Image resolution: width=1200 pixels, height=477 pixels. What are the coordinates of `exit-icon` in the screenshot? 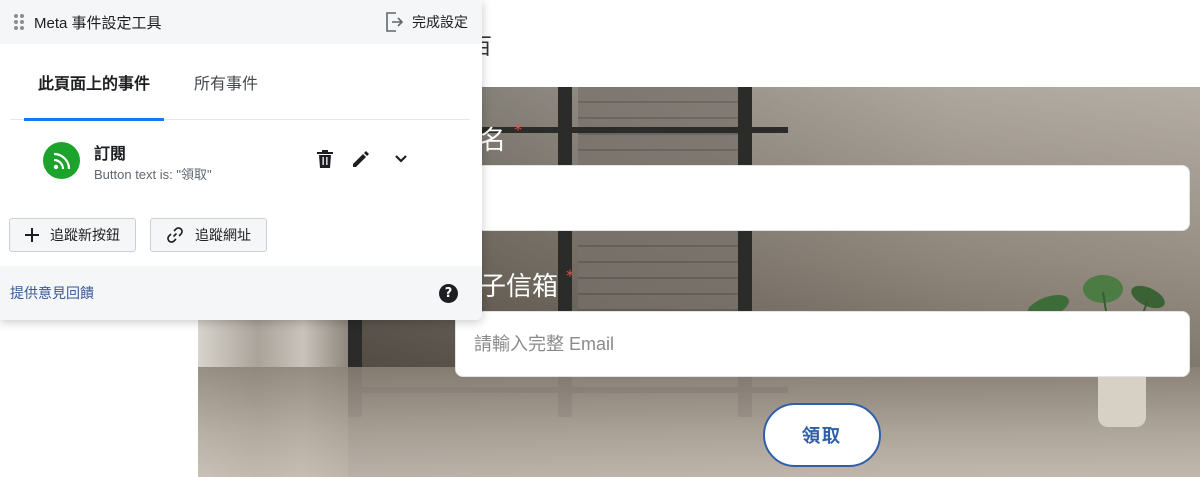 It's located at (395, 22).